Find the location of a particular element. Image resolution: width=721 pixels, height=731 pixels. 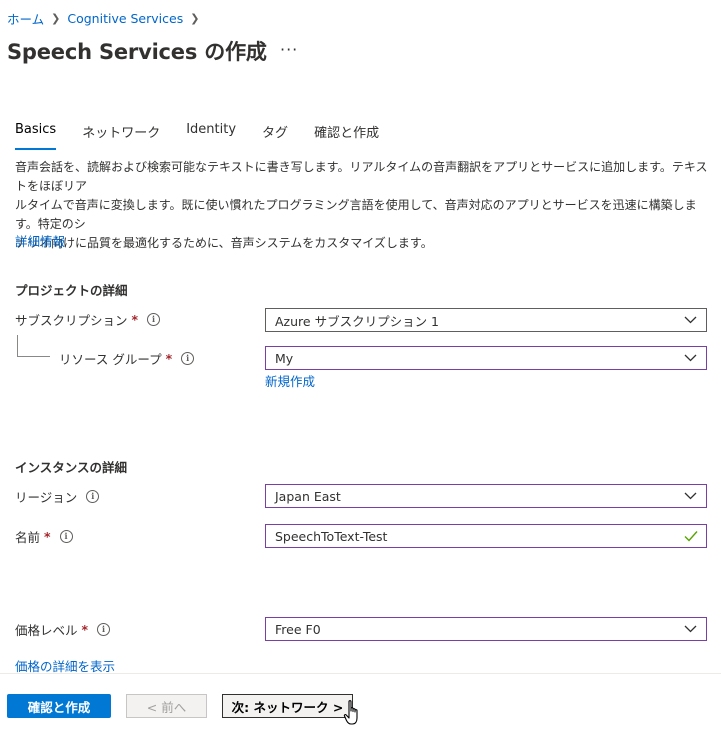

resource-group-label: リソース グループ * i is located at coordinates (127, 358).